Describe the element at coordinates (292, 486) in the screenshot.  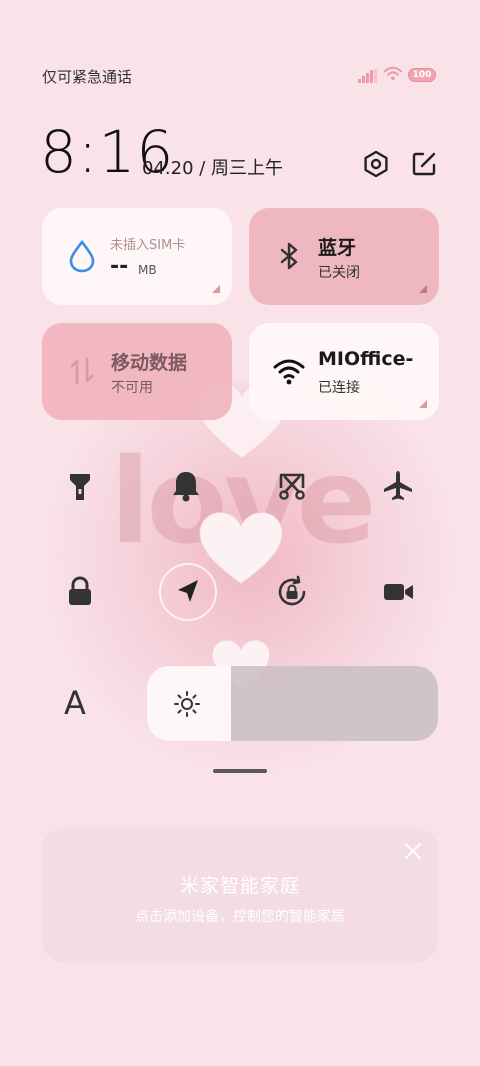
I see `screenshot-icon` at that location.